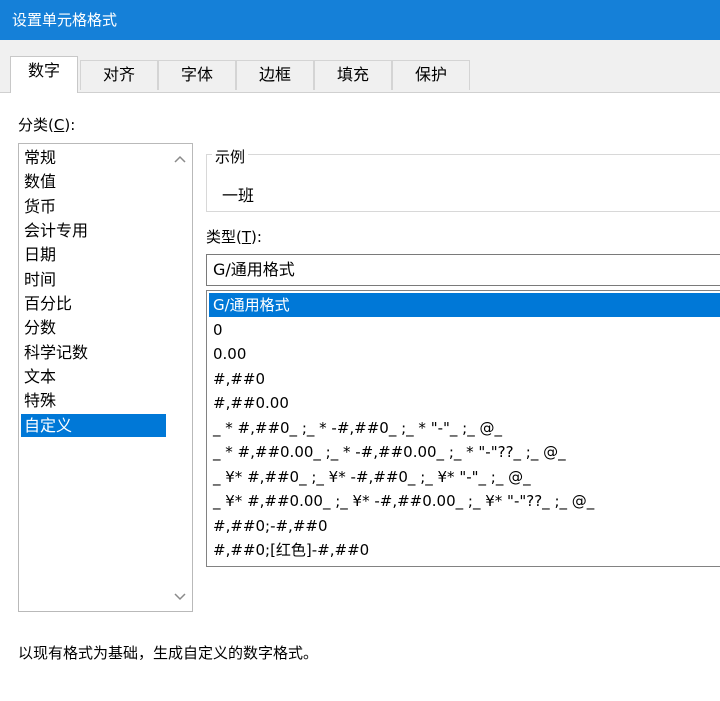  I want to click on title-bar: 设置单元格格式, so click(360, 20).